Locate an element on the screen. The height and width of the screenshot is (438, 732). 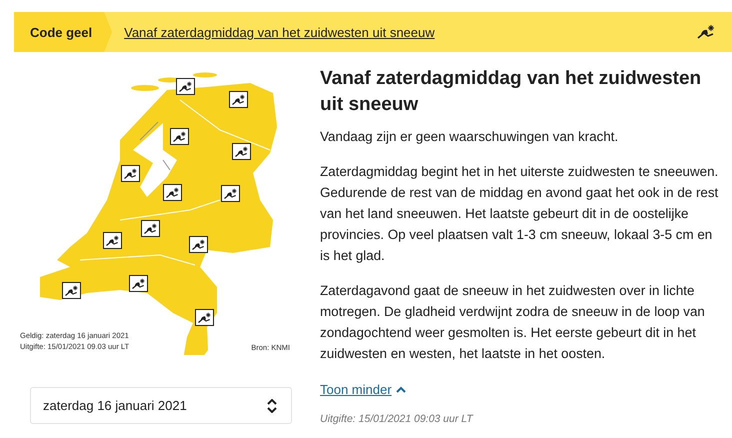
paragraph: Zaterdagavond gaat de sneeuw in het zuidwesten over in lichte motregen. De gladheid verdwijnt zodra de sneeuw in de loop van zondagochtend weer gesmolten is. Het eerste gebeurt dit in het zuidwesten en westen, het laatste in het oosten. is located at coordinates (513, 322).